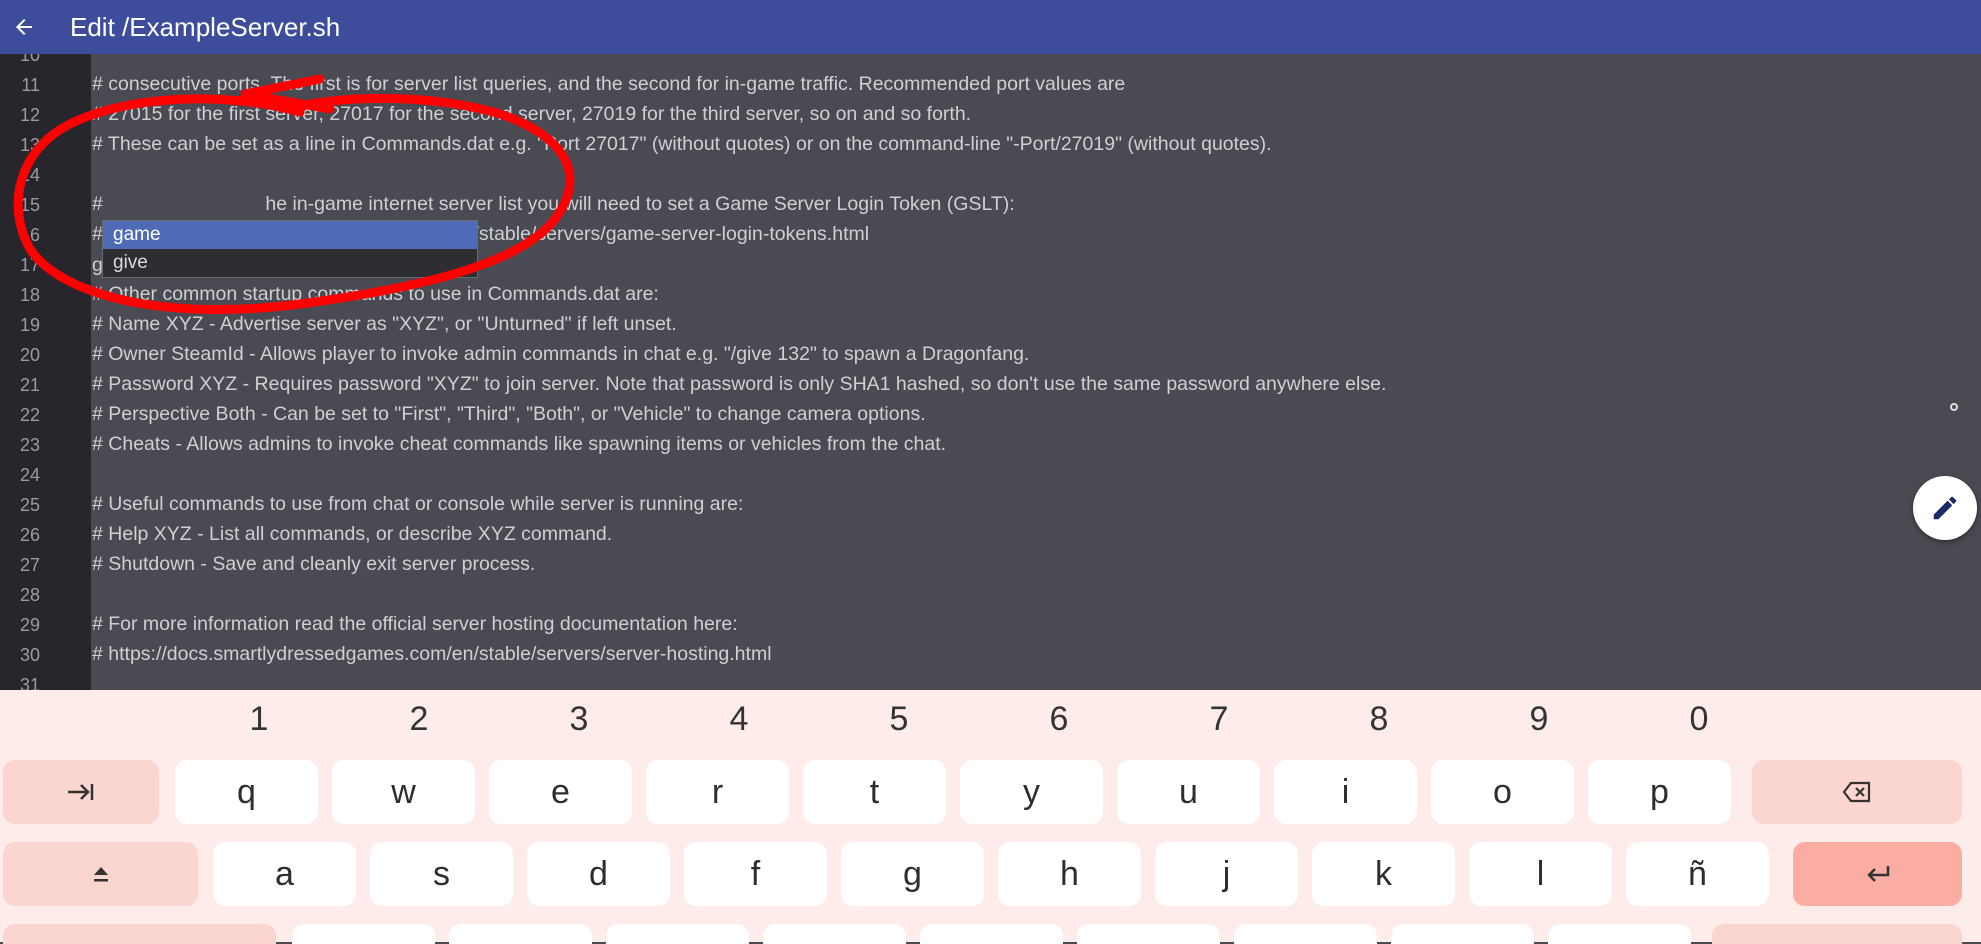 The width and height of the screenshot is (1981, 944). What do you see at coordinates (403, 792) in the screenshot?
I see `key-w: w` at bounding box center [403, 792].